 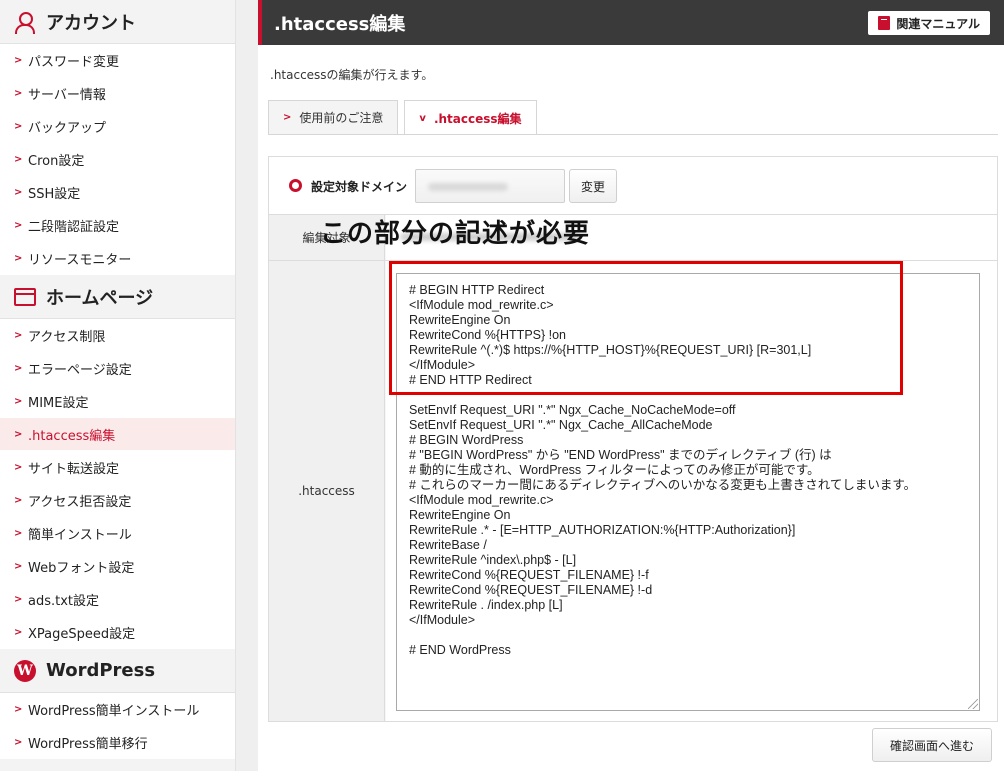 I want to click on page-title: .htaccess編集, so click(x=340, y=24).